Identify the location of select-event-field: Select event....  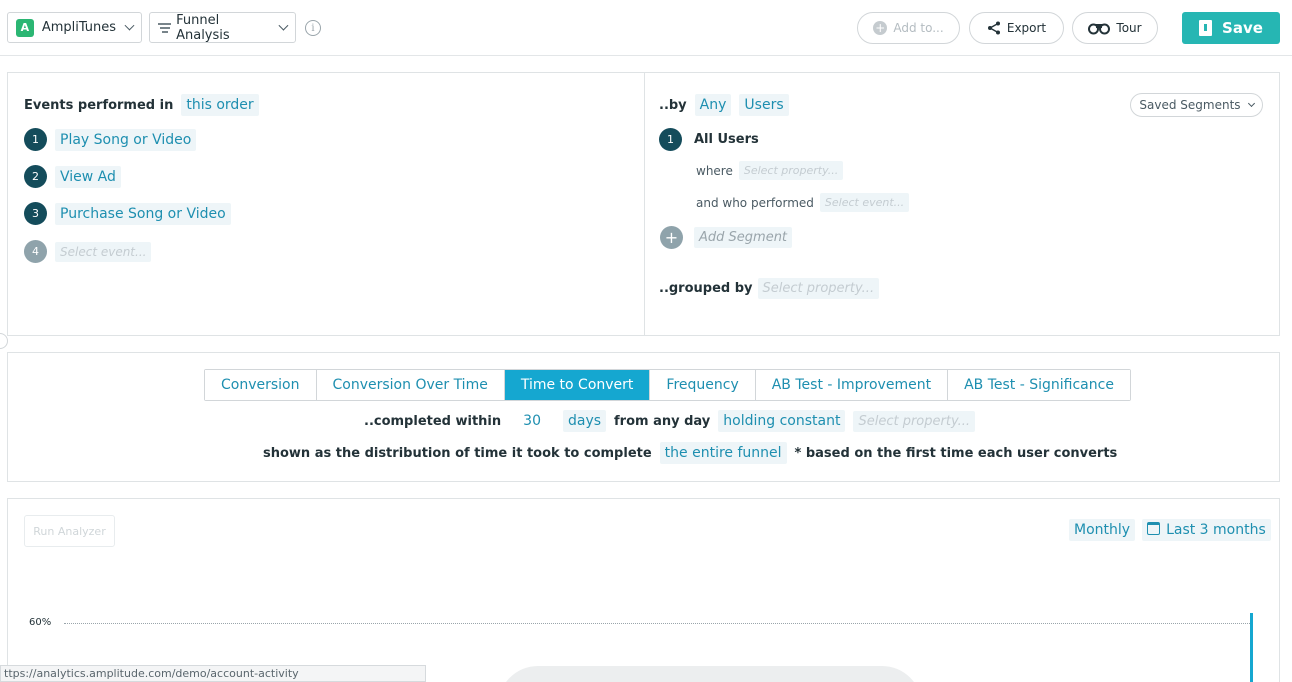
(103, 251).